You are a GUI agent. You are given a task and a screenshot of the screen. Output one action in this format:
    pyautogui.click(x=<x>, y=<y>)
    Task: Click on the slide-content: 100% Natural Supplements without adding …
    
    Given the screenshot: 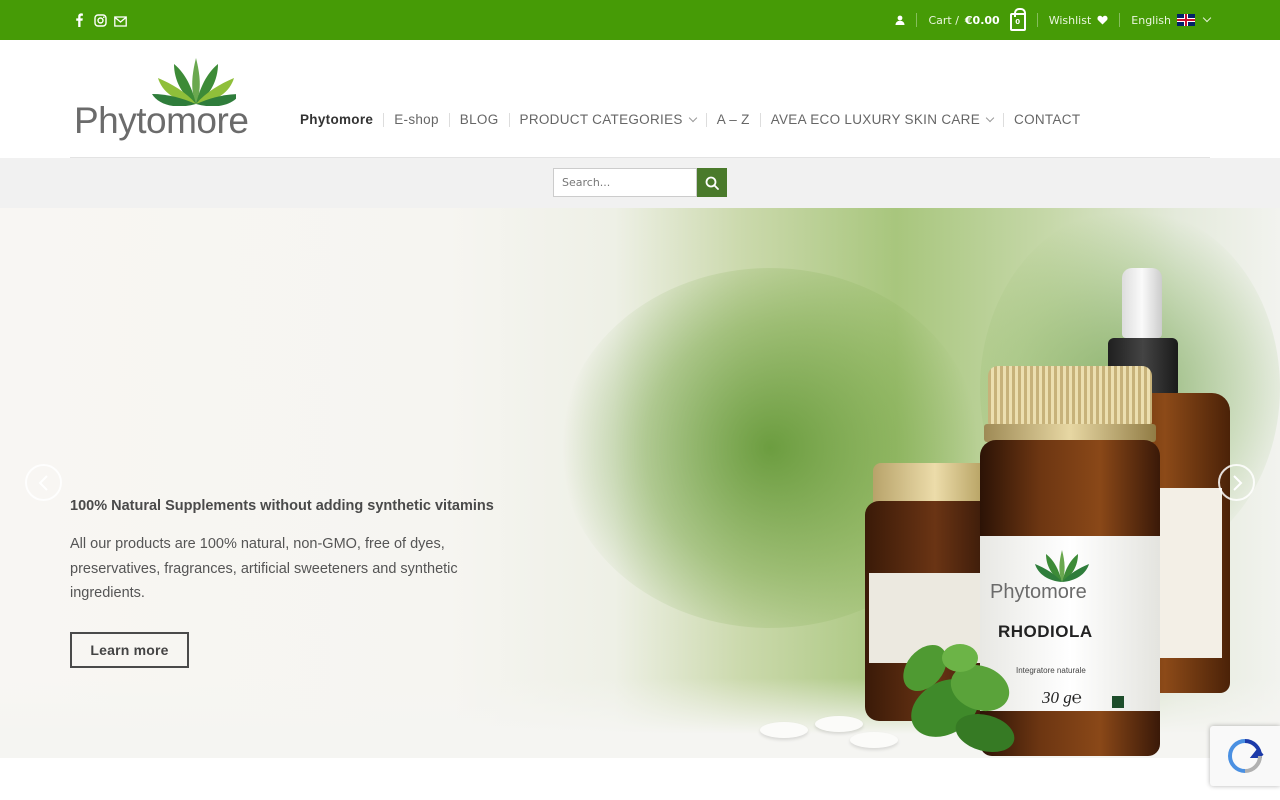 What is the action you would take?
    pyautogui.click(x=290, y=552)
    